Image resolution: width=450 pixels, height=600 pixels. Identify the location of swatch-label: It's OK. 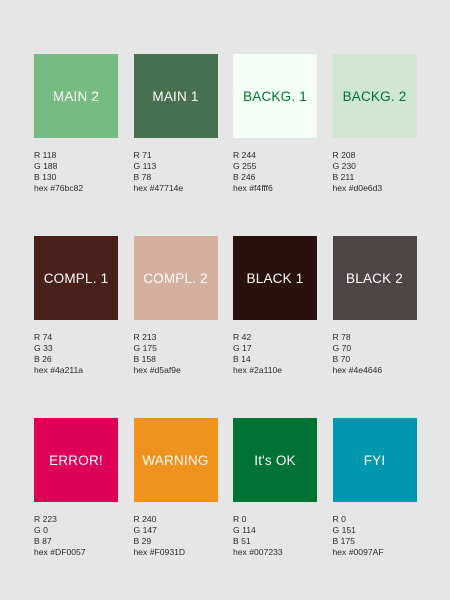
(275, 460).